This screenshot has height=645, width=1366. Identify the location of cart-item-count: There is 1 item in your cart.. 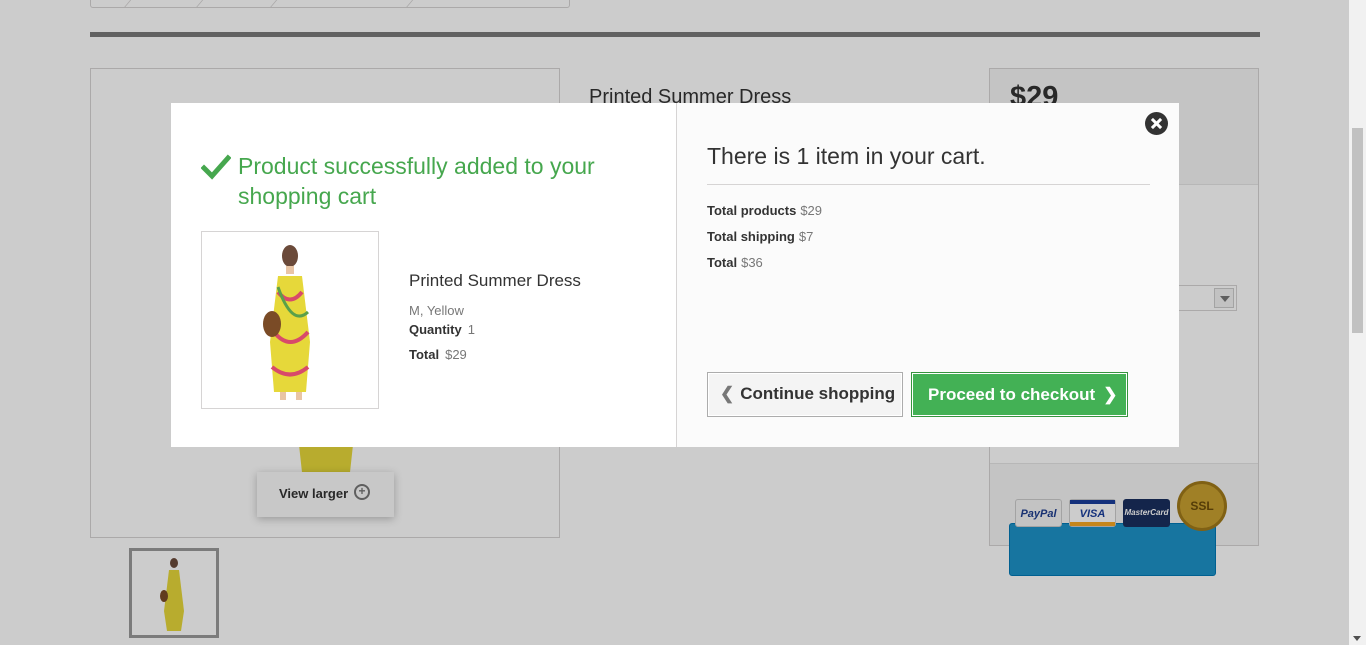
(846, 156).